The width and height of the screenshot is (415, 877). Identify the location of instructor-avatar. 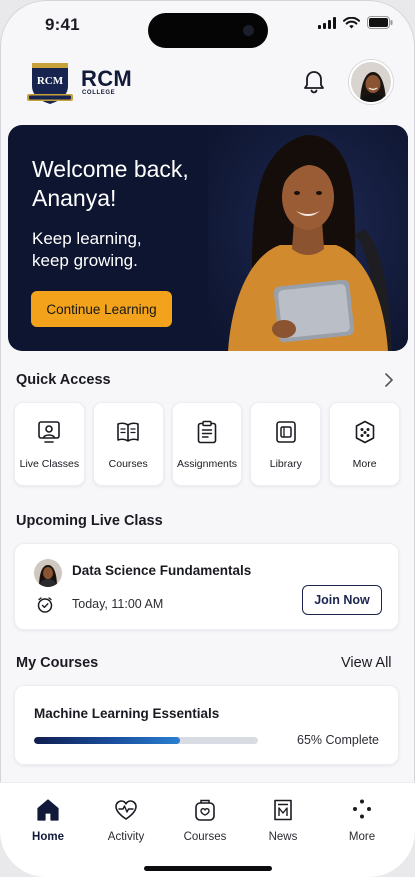
(48, 573).